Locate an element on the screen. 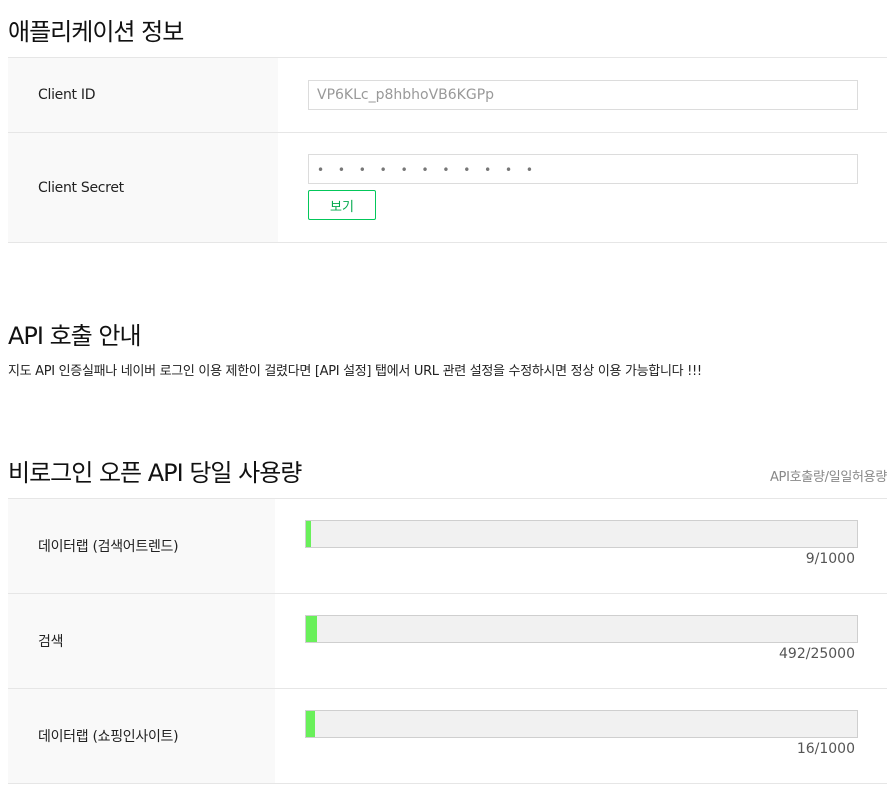 The height and width of the screenshot is (797, 887). client-id-row: Client ID VP6KLc_p8hbhoVB6KGPp is located at coordinates (447, 95).